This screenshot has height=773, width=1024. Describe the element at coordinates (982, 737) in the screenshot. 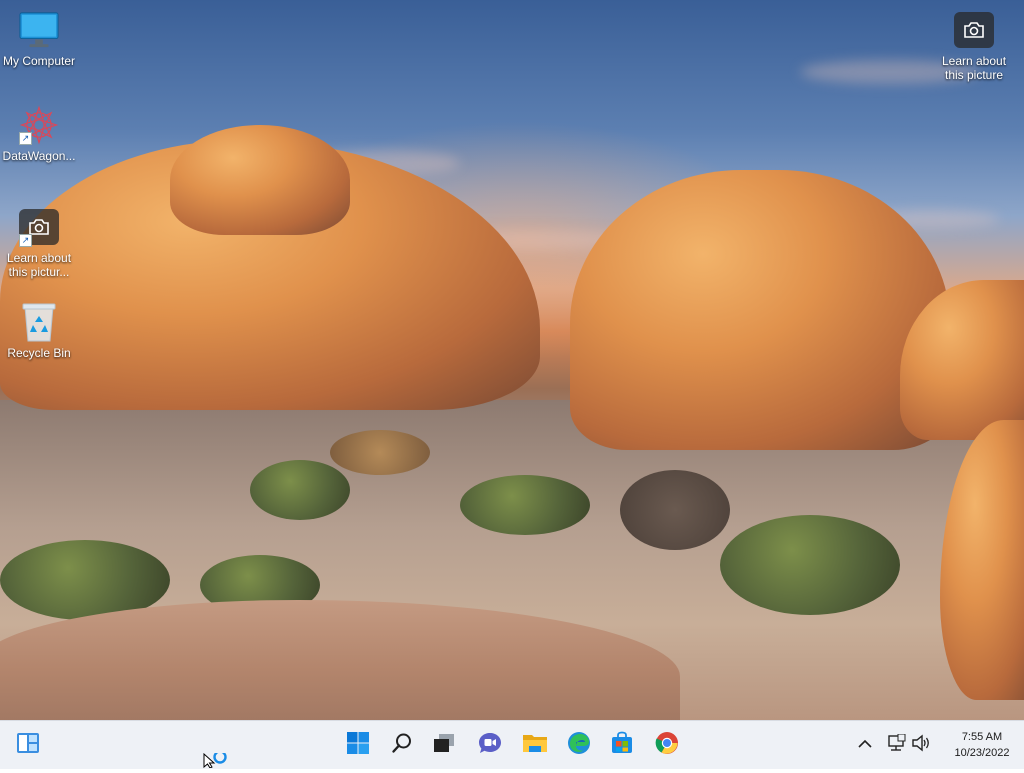

I see `clock-time: 7:55 AM` at that location.